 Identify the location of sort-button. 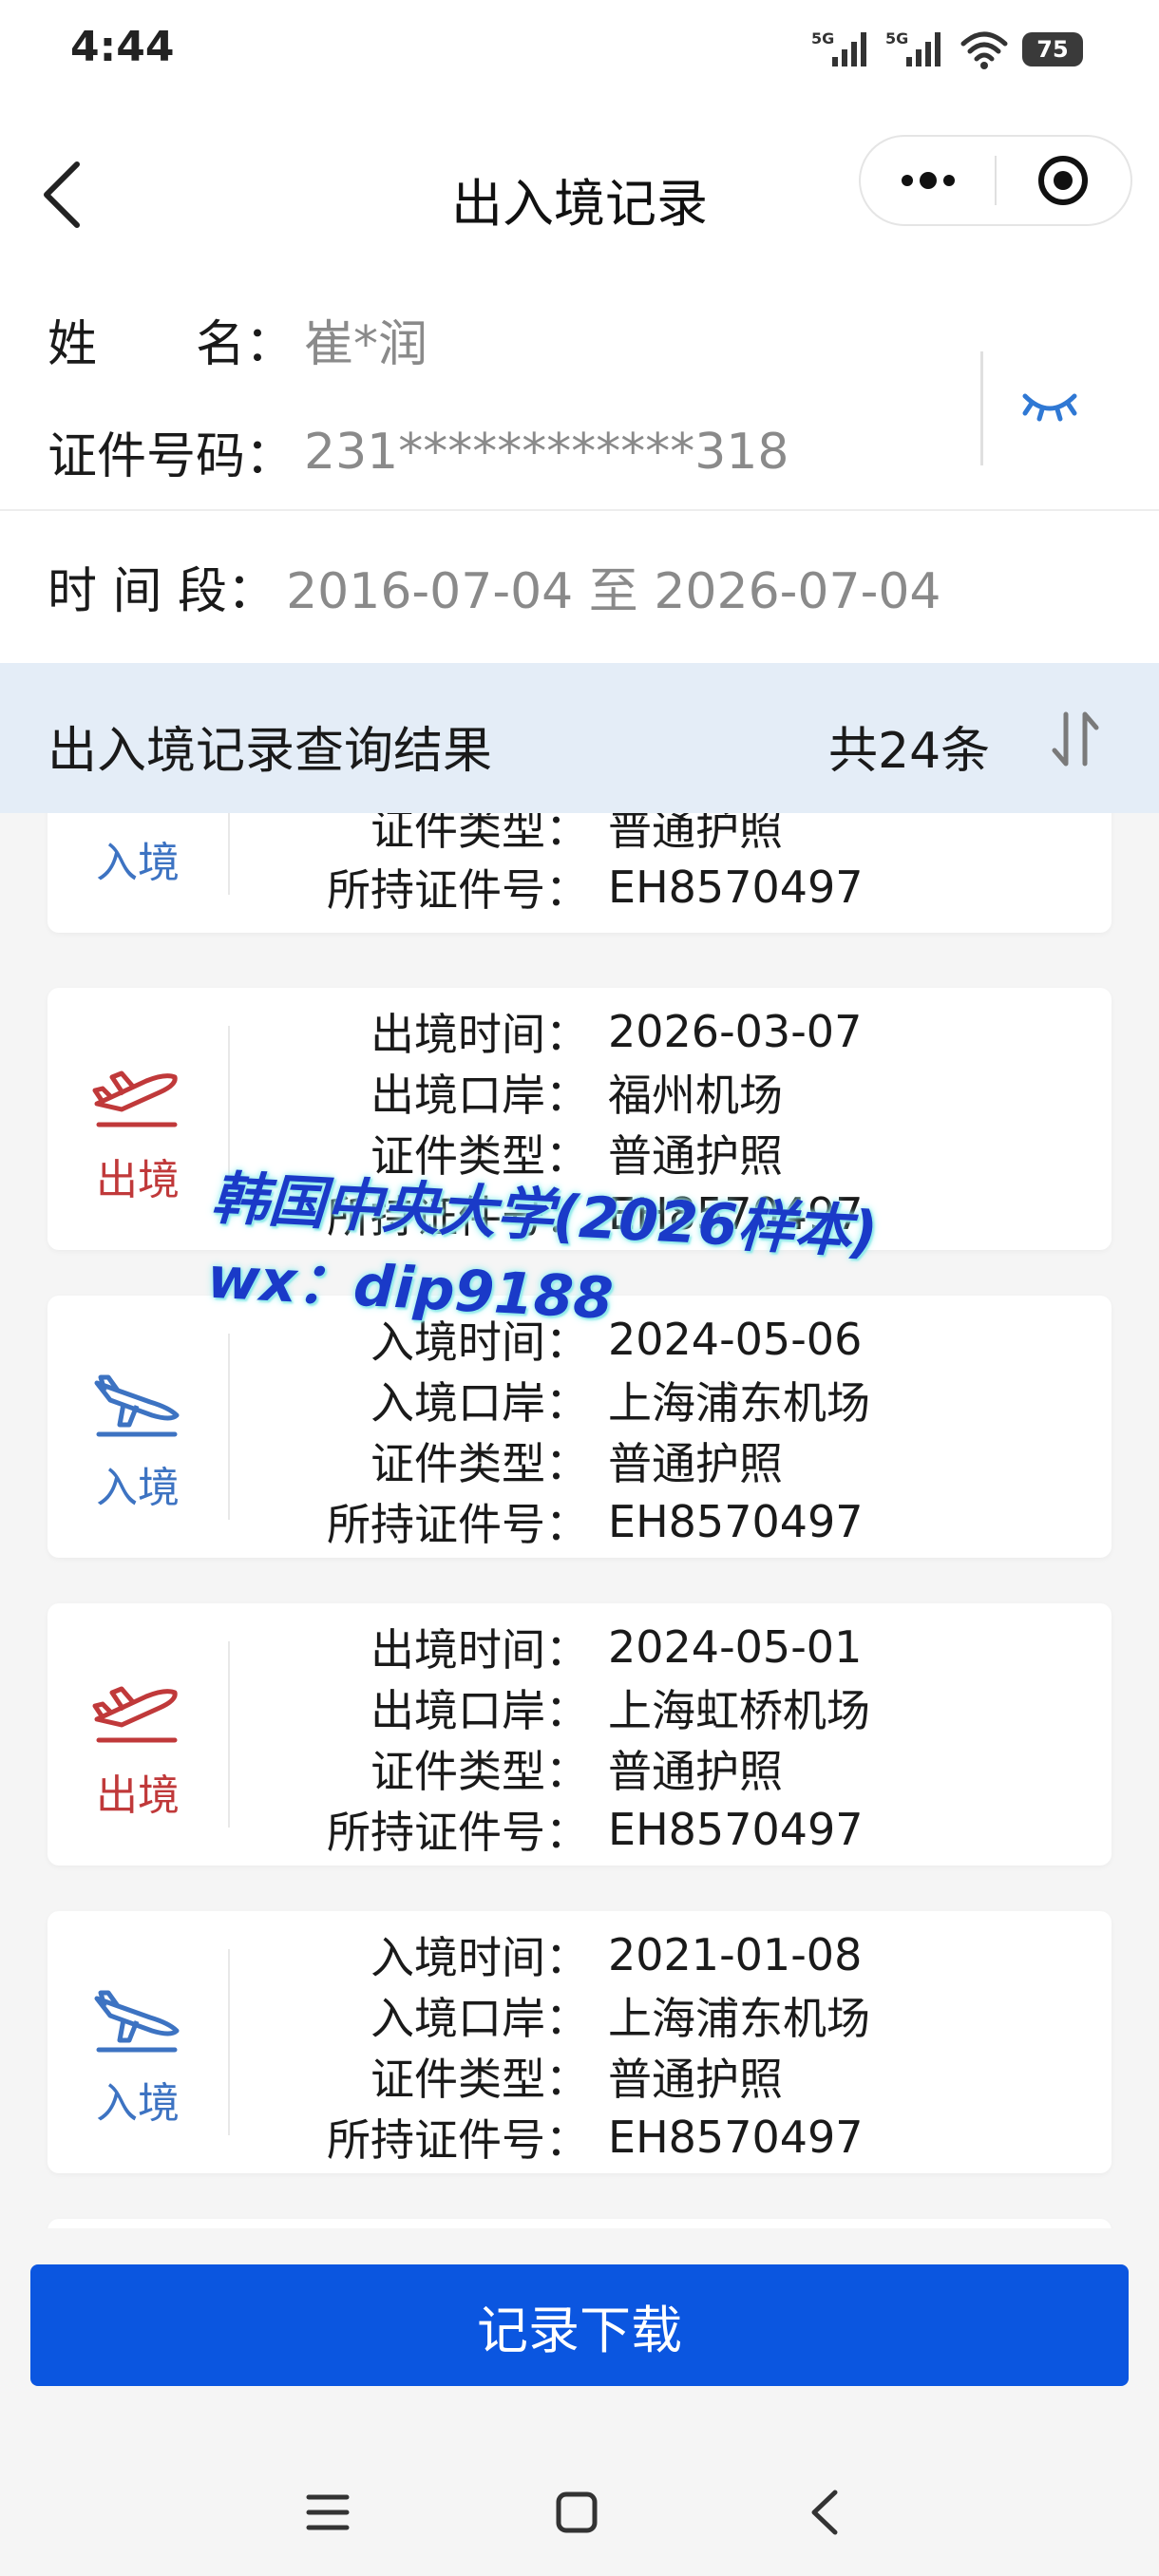
(1075, 739).